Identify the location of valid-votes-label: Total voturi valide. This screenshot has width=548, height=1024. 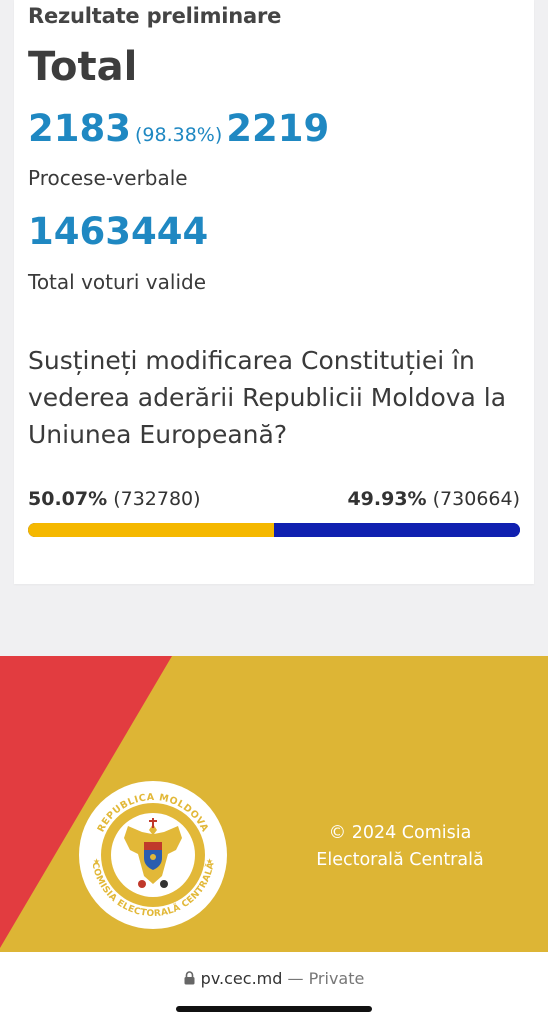
(117, 282).